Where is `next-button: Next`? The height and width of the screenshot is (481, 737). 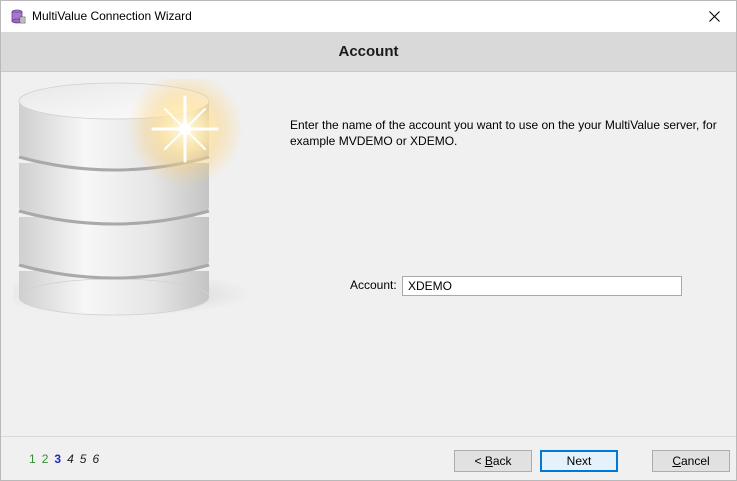
next-button: Next is located at coordinates (579, 461).